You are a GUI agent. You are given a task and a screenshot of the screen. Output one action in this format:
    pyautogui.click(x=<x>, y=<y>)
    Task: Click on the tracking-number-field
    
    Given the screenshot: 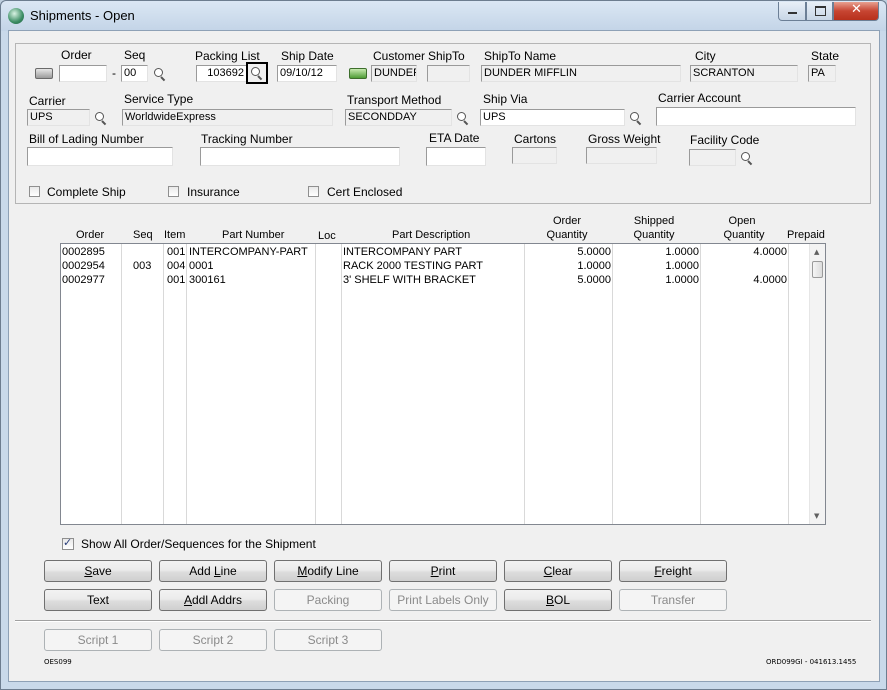 What is the action you would take?
    pyautogui.click(x=300, y=156)
    